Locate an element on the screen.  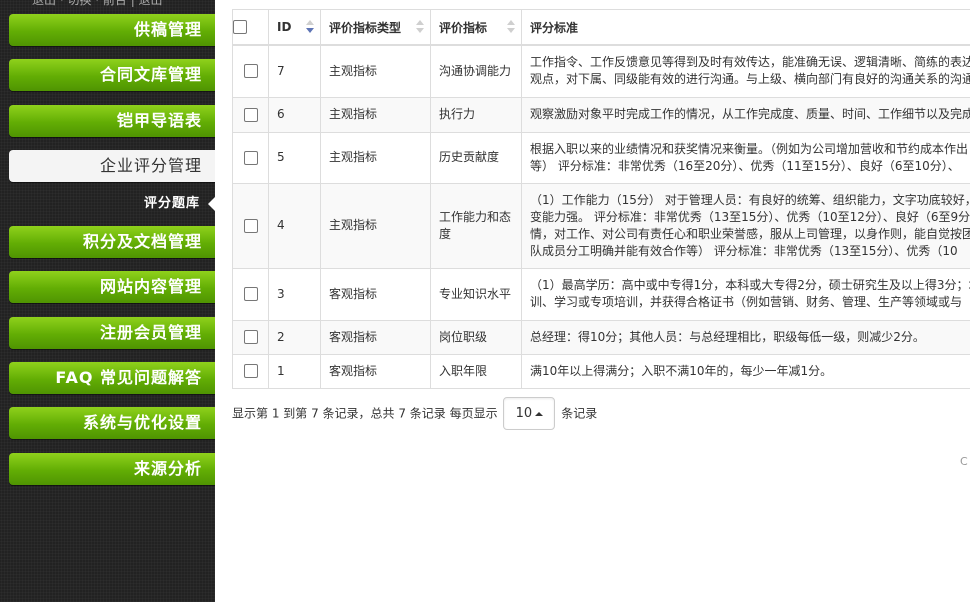
nav-item-faq: FAQ 常见问题解答 is located at coordinates (112, 378).